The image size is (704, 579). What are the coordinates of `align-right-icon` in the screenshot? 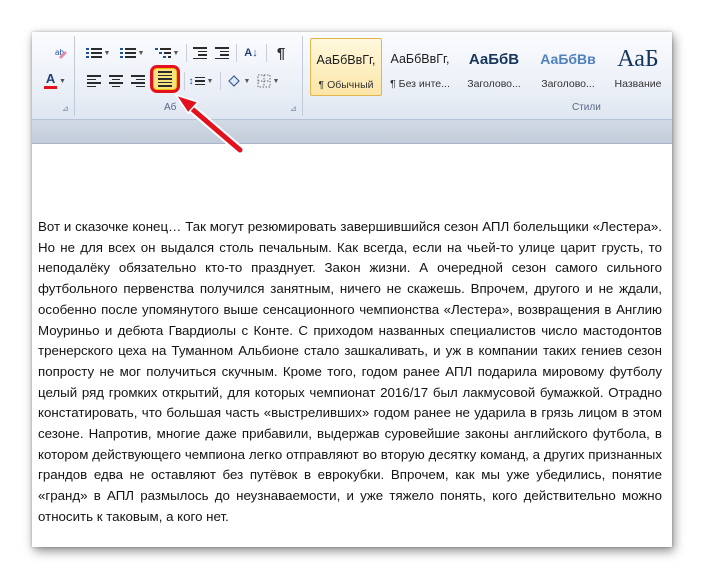 It's located at (138, 81).